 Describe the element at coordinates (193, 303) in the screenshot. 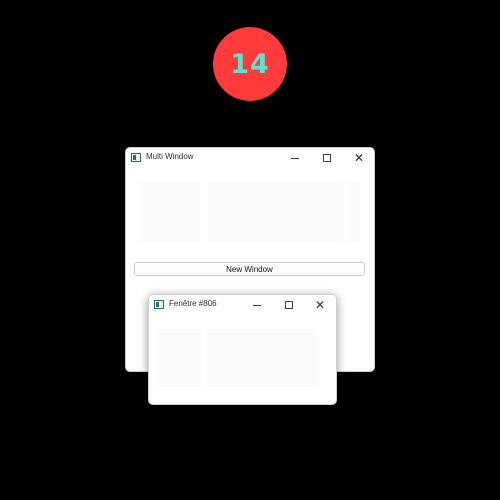

I see `child-window-title: Fenêtre #806` at that location.